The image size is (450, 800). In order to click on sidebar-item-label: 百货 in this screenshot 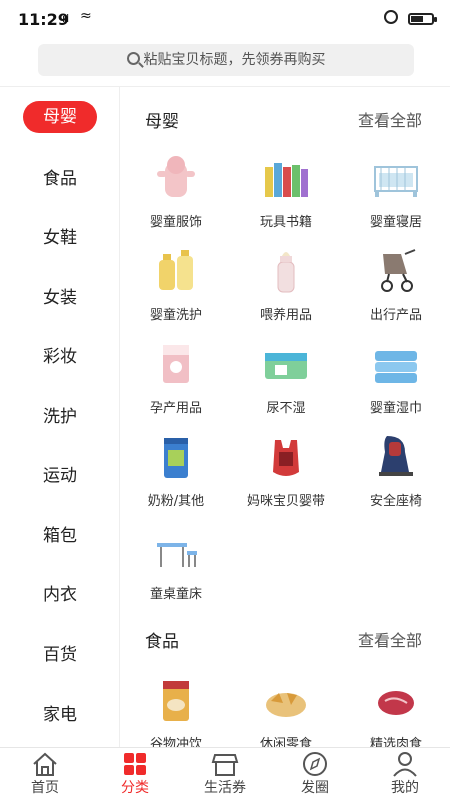, I will do `click(60, 655)`.